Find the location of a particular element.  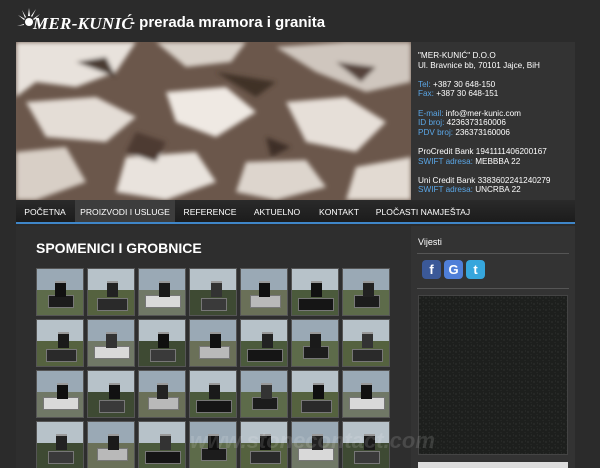

sidebar: Vijesti f G t is located at coordinates (493, 347).